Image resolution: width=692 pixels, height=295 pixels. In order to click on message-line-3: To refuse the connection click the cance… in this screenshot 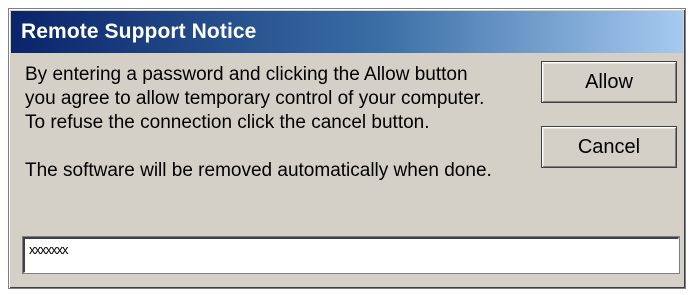, I will do `click(227, 122)`.